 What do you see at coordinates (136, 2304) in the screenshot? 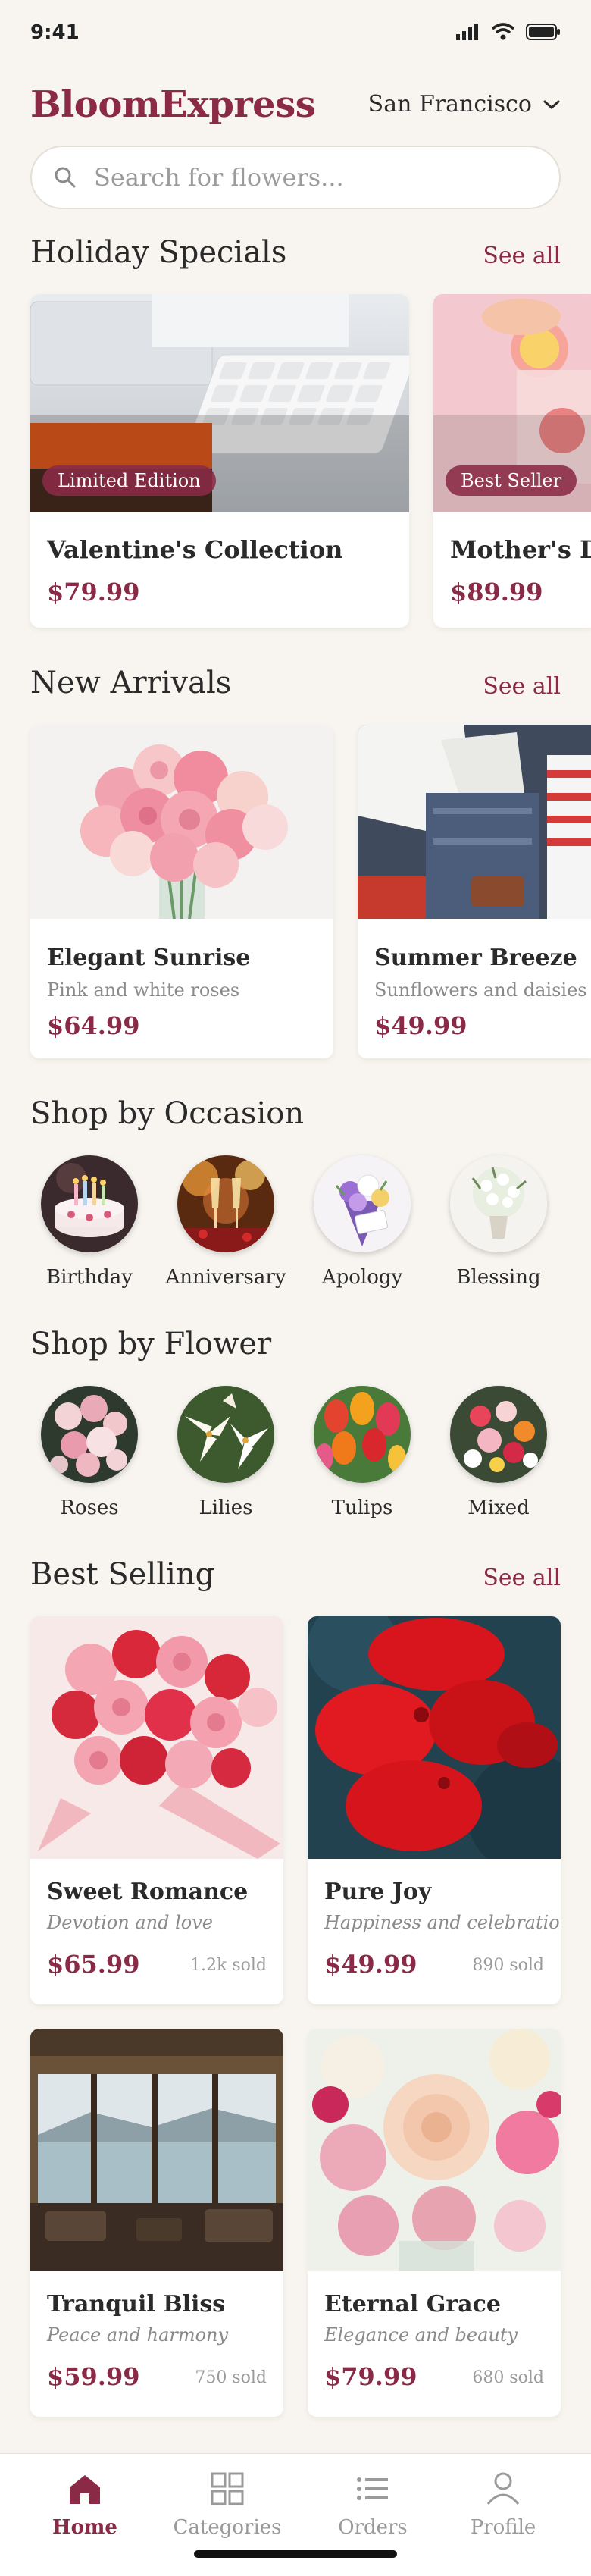
I see `best-card-title: Tranquil Bliss` at bounding box center [136, 2304].